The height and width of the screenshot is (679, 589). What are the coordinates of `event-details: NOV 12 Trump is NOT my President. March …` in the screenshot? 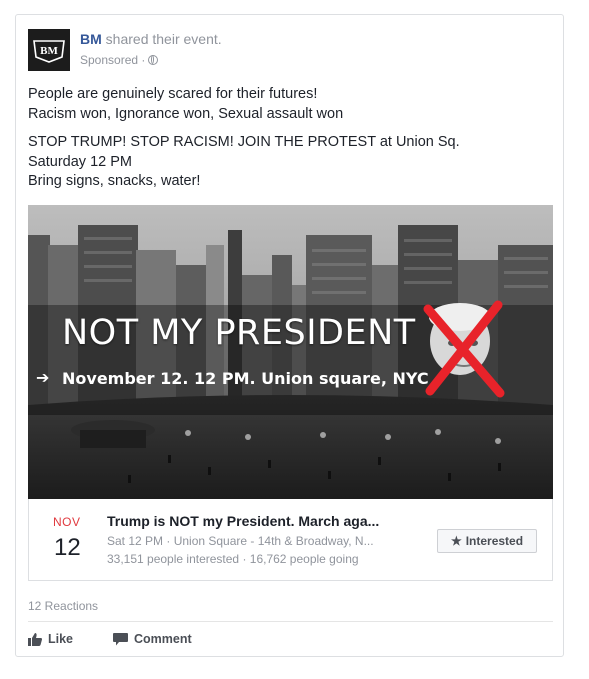 It's located at (290, 540).